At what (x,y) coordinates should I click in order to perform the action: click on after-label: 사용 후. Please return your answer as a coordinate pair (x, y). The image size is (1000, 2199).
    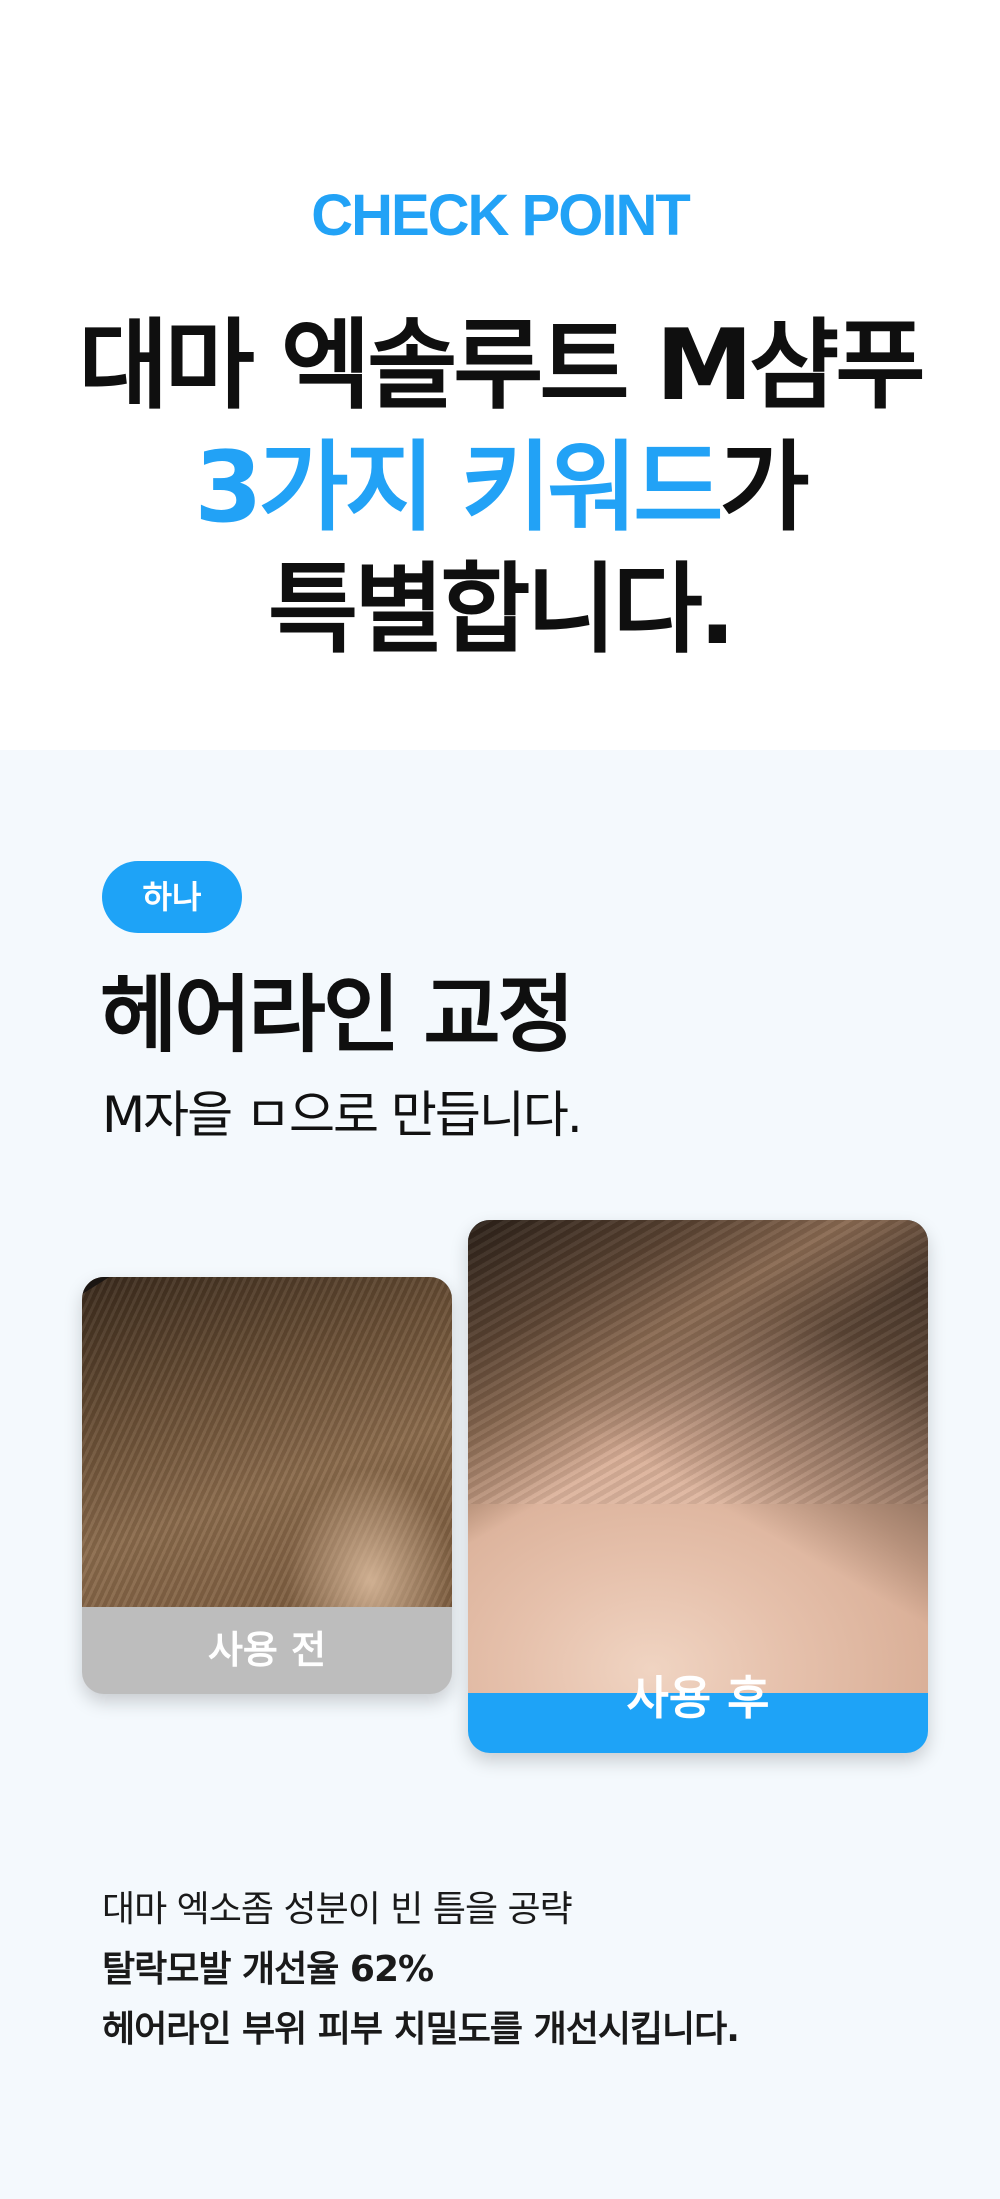
    Looking at the image, I should click on (698, 1698).